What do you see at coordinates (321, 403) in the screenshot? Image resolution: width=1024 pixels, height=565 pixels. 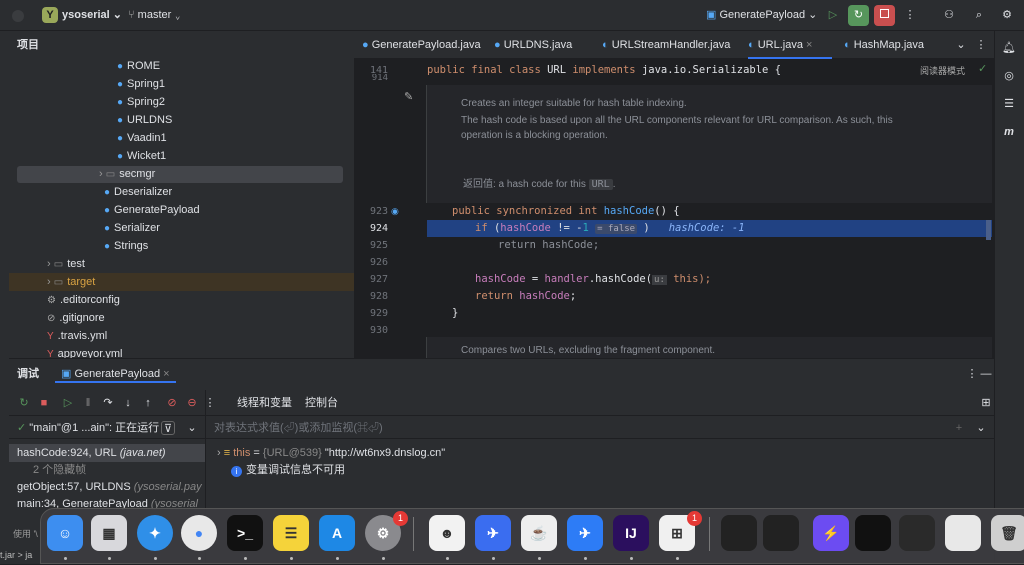 I see `tab-console: 控制台` at bounding box center [321, 403].